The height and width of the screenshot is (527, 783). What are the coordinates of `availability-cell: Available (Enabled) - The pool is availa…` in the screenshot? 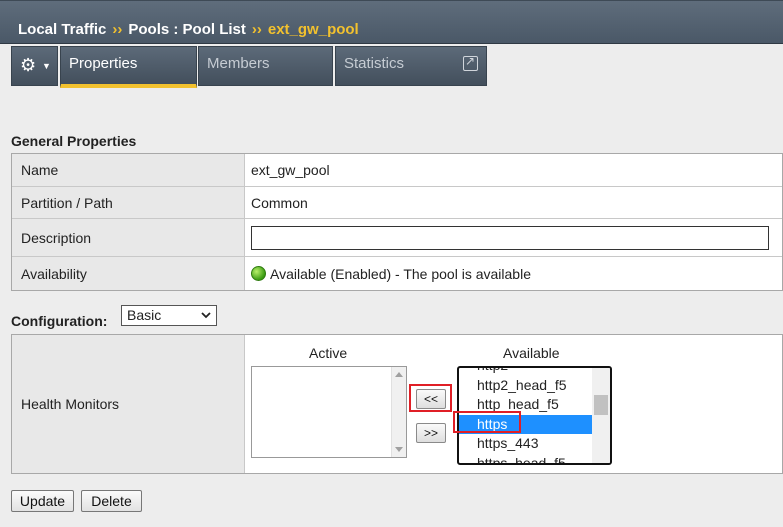 It's located at (513, 273).